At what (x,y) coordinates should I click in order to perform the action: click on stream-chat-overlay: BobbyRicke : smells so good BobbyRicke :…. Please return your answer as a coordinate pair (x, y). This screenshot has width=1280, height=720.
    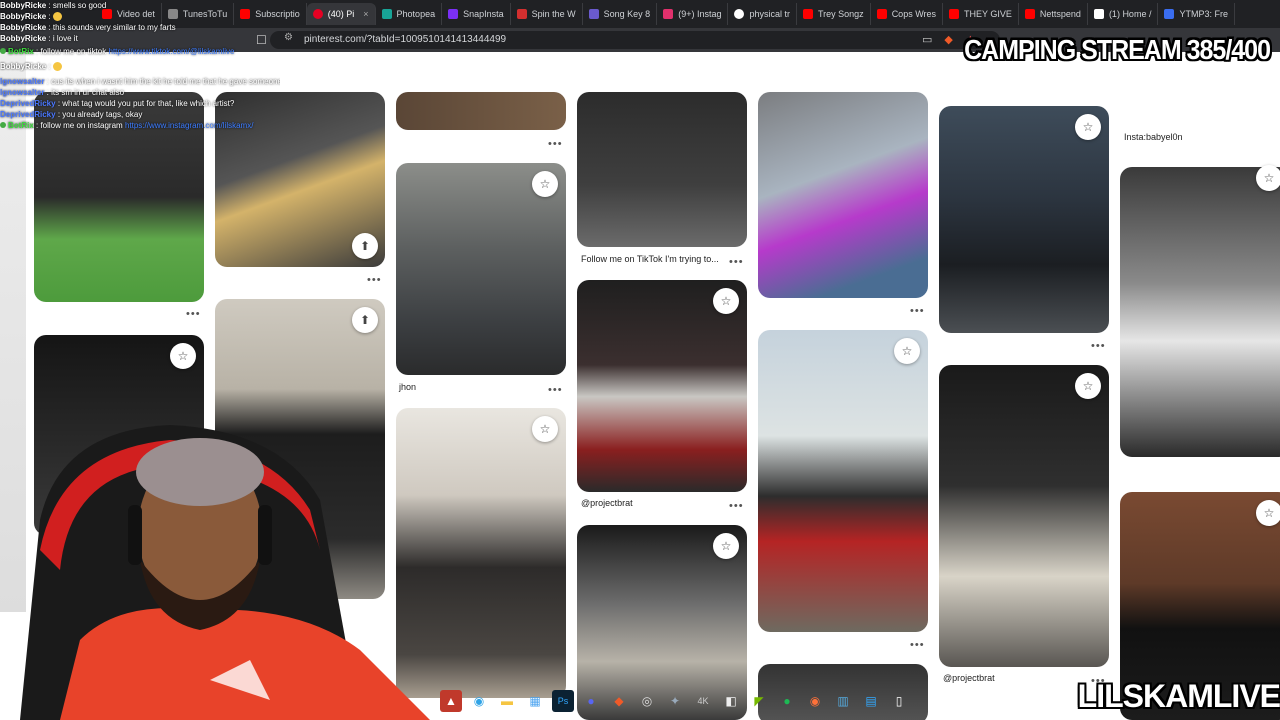
    Looking at the image, I should click on (140, 65).